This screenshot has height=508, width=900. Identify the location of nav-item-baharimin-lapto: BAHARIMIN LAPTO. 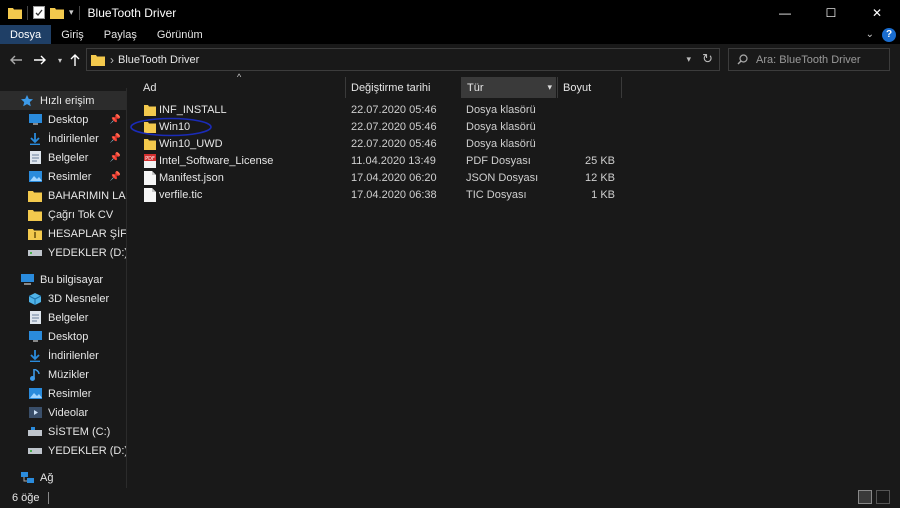
(63, 195).